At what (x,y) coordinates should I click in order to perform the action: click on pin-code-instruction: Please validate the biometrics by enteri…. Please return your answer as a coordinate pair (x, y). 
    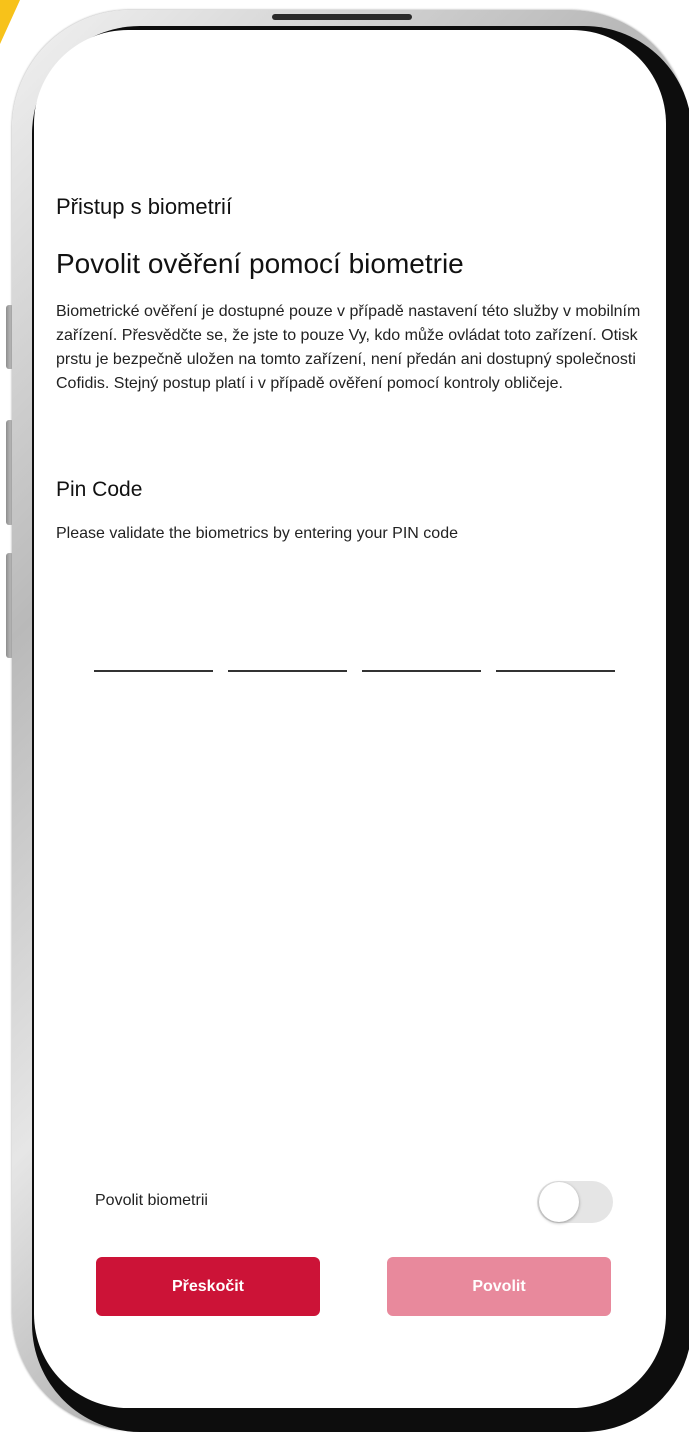
    Looking at the image, I should click on (257, 533).